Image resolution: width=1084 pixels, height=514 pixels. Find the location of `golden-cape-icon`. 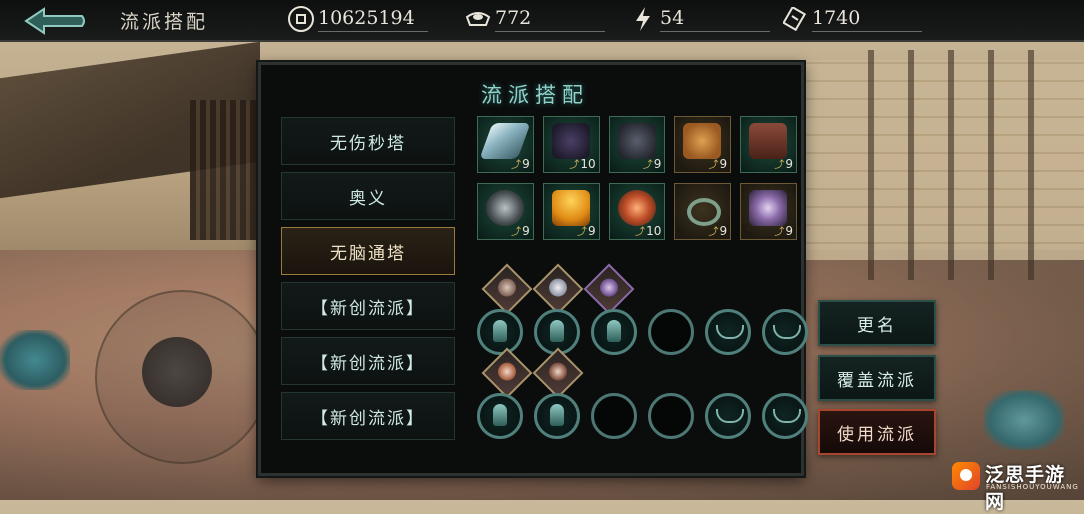

golden-cape-icon is located at coordinates (570, 208).